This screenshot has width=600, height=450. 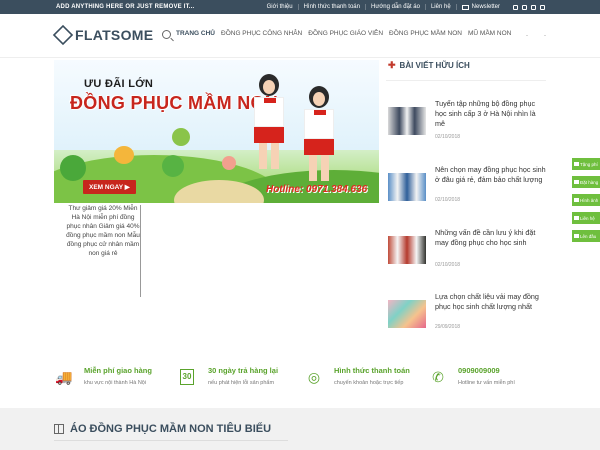 I want to click on logo-text: FLATSOME, so click(x=114, y=35).